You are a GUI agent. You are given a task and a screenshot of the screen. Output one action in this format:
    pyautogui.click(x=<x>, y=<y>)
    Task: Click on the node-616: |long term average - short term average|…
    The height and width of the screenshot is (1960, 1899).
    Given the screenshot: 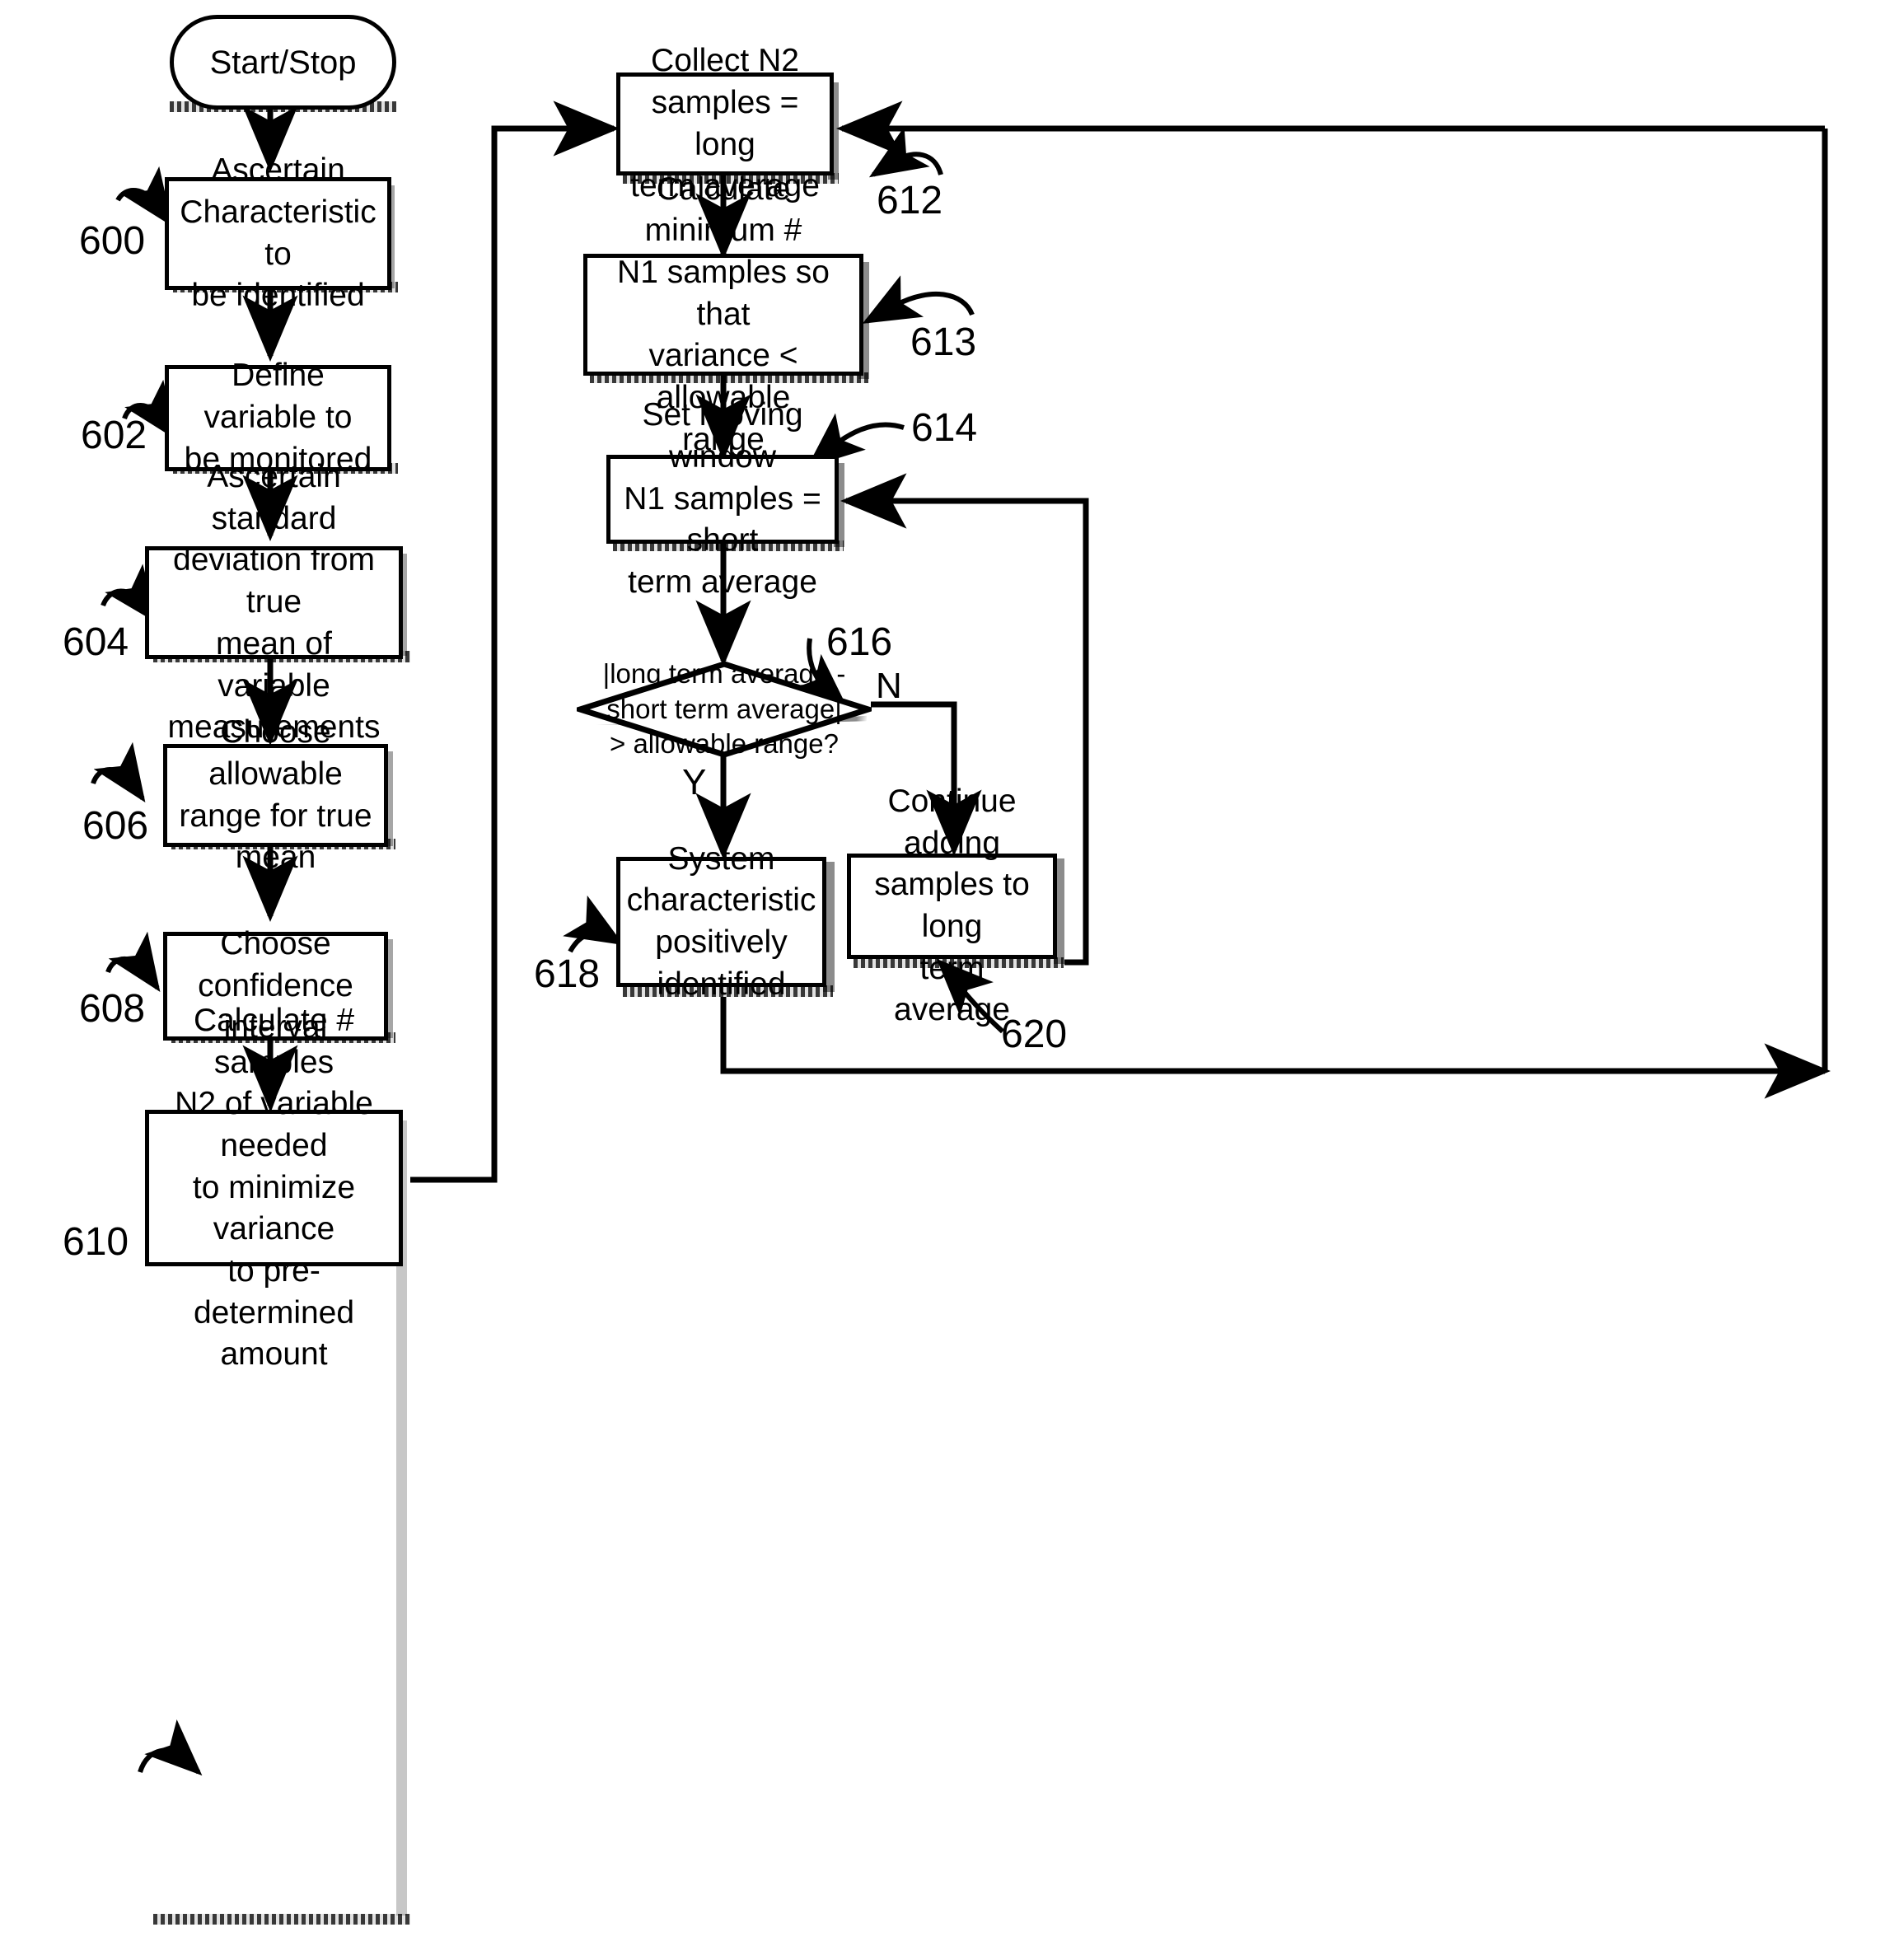 What is the action you would take?
    pyautogui.click(x=724, y=708)
    